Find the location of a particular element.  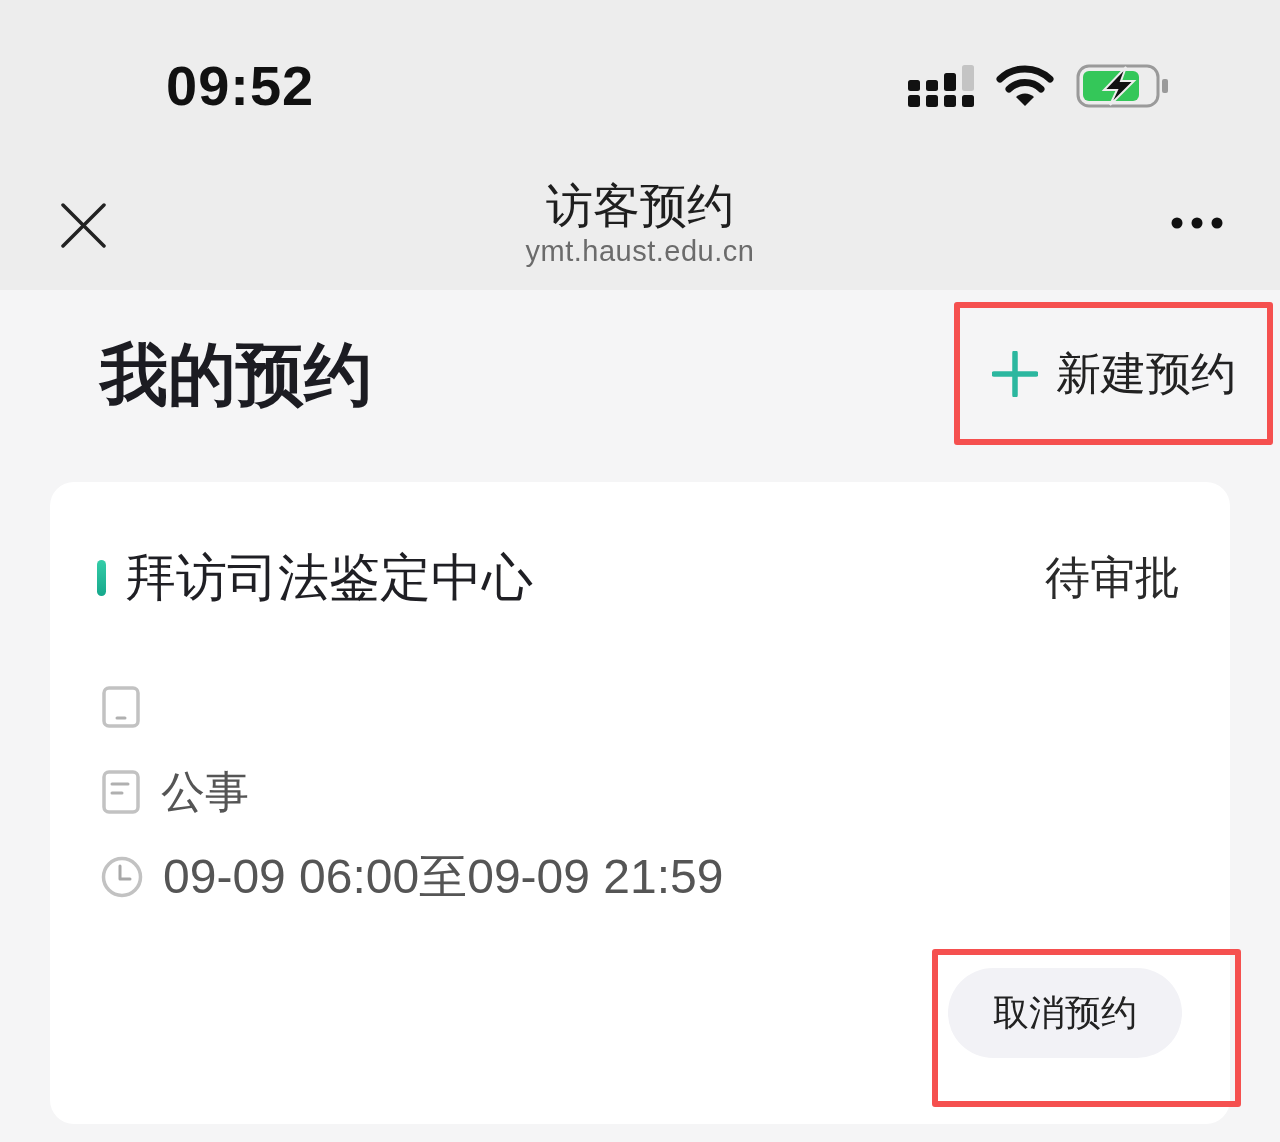

section-title: 我的预约 is located at coordinates (236, 374).